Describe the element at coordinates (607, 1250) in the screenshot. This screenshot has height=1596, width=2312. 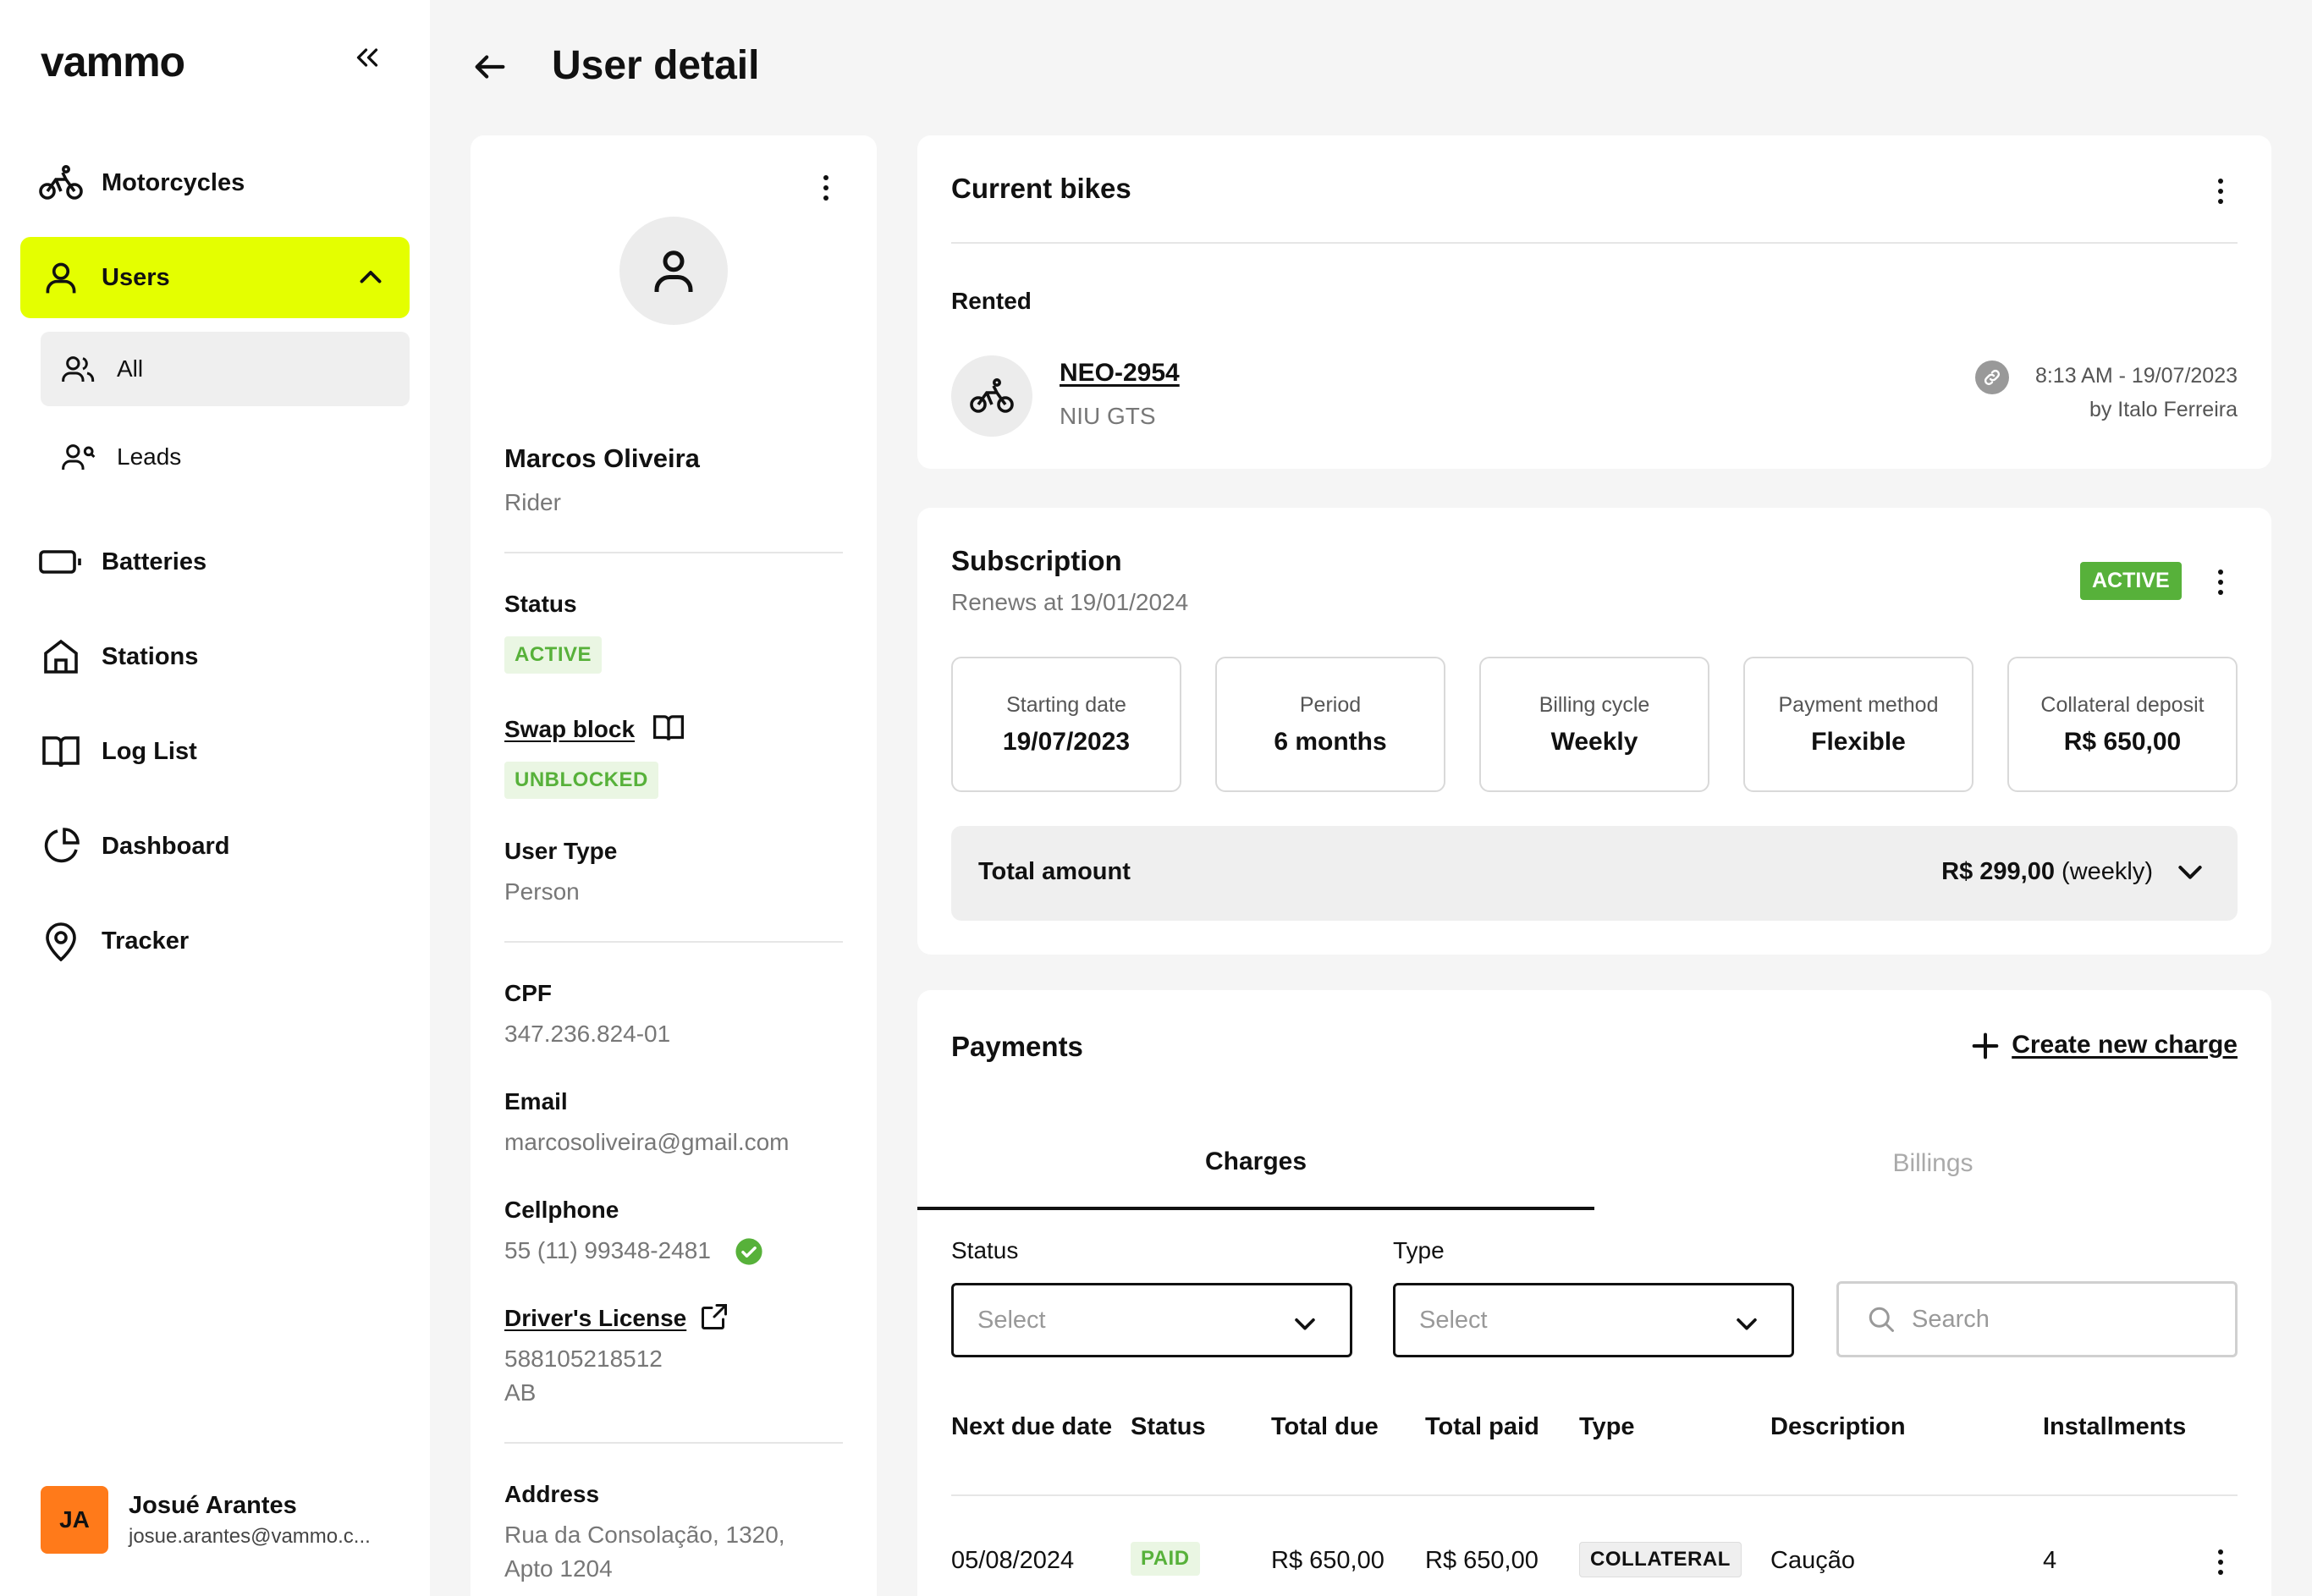
I see `cellphone-value: 55 (11) 99348-2481` at that location.